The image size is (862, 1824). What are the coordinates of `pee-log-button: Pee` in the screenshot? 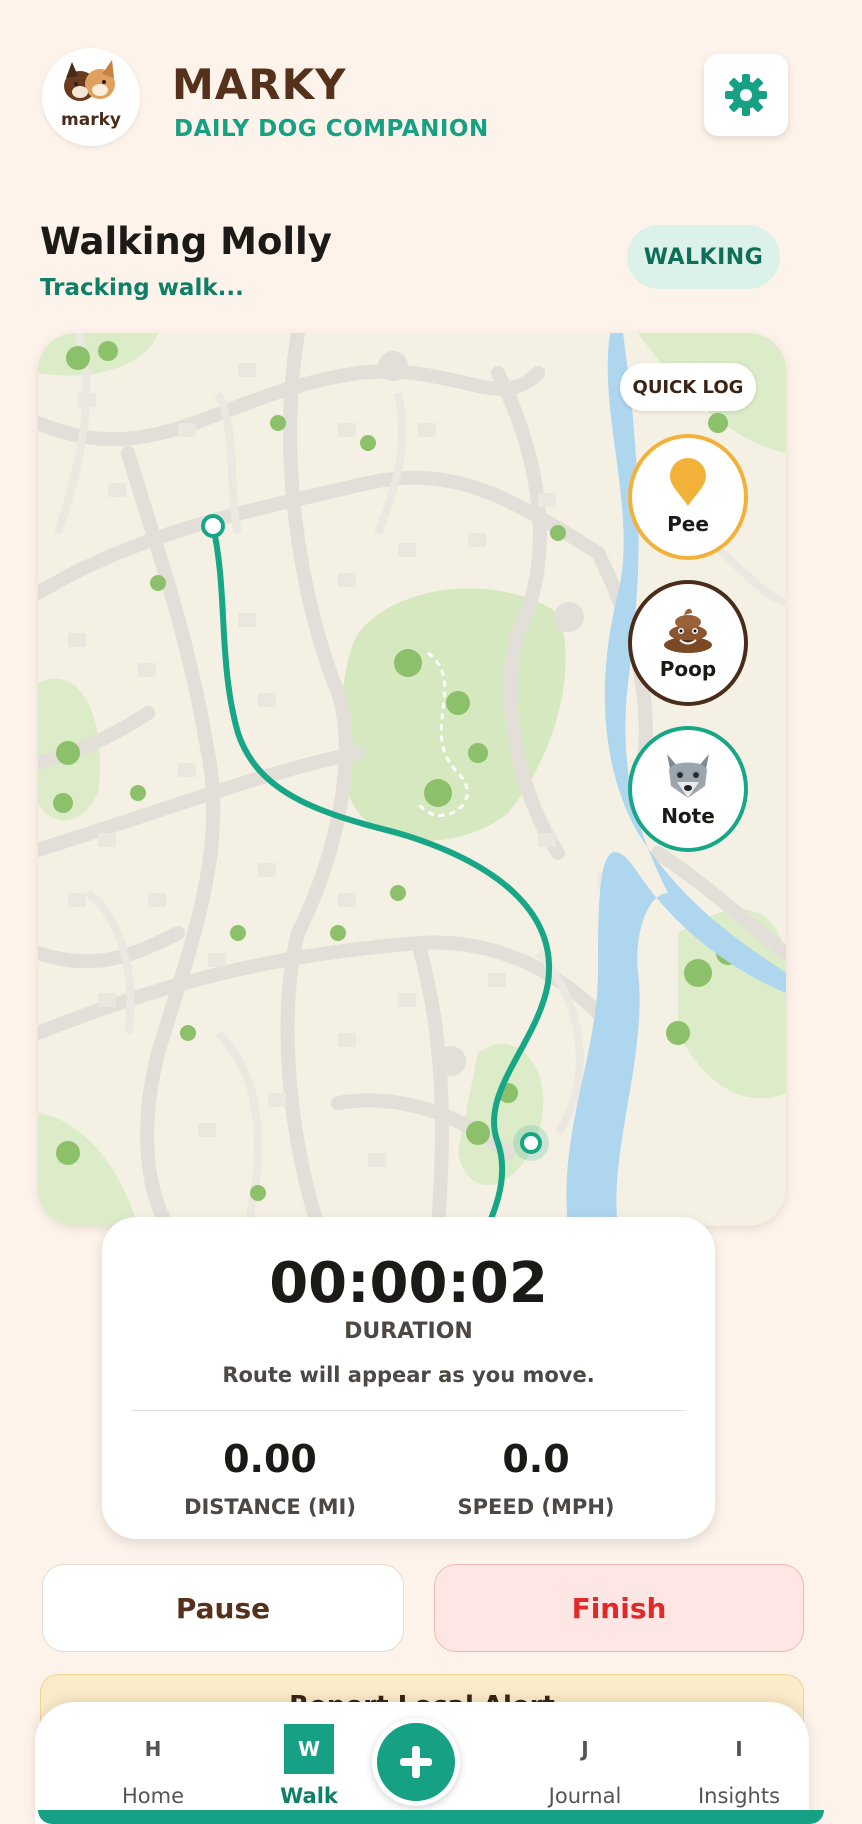 It's located at (688, 497).